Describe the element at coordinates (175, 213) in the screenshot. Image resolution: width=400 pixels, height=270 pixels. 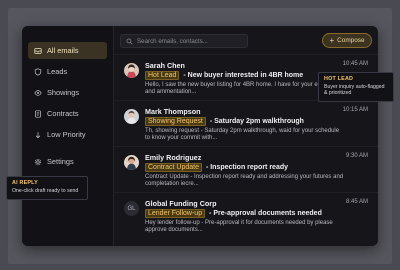
I see `category-tag: Lender Follow-up` at that location.